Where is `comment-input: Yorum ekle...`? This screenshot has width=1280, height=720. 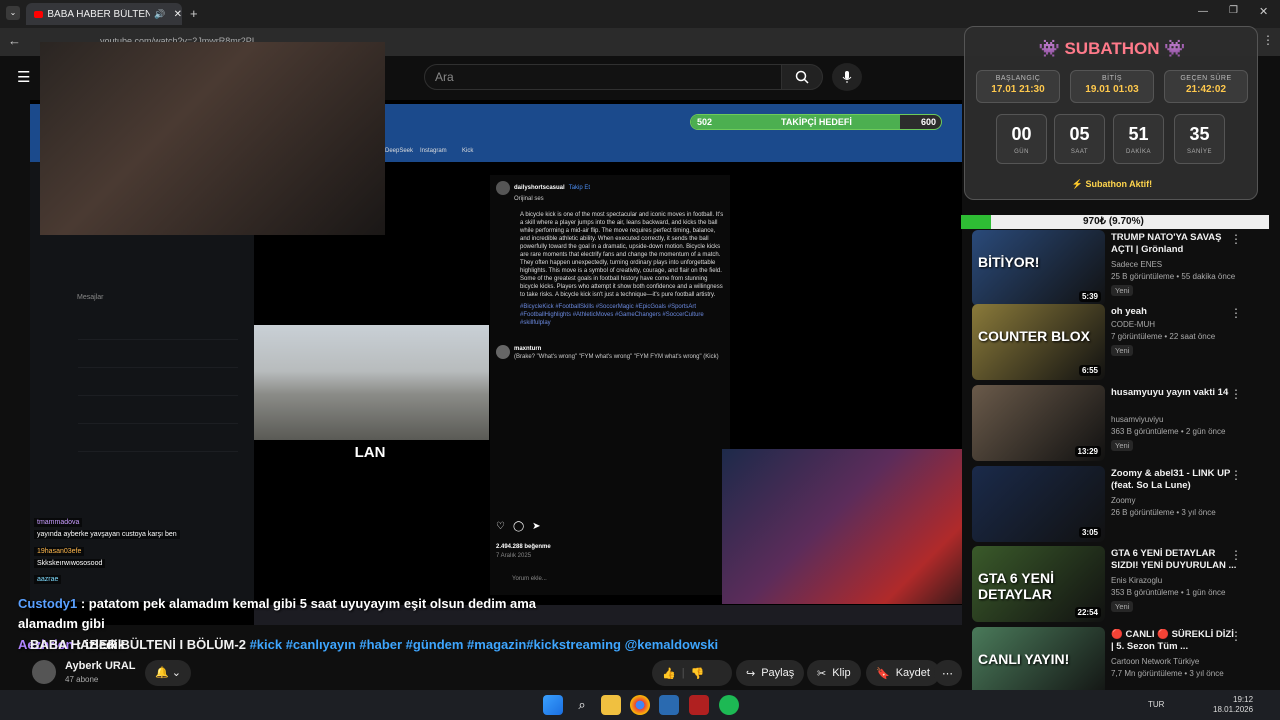
comment-input: Yorum ekle... is located at coordinates (529, 579).